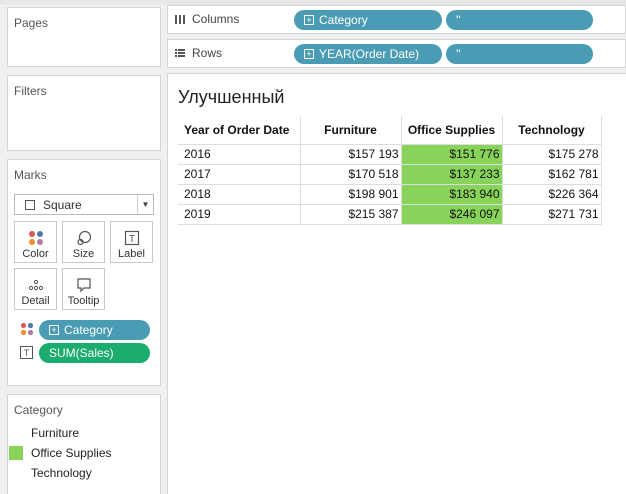 This screenshot has height=494, width=626. I want to click on mark-type-value: Square, so click(62, 204).